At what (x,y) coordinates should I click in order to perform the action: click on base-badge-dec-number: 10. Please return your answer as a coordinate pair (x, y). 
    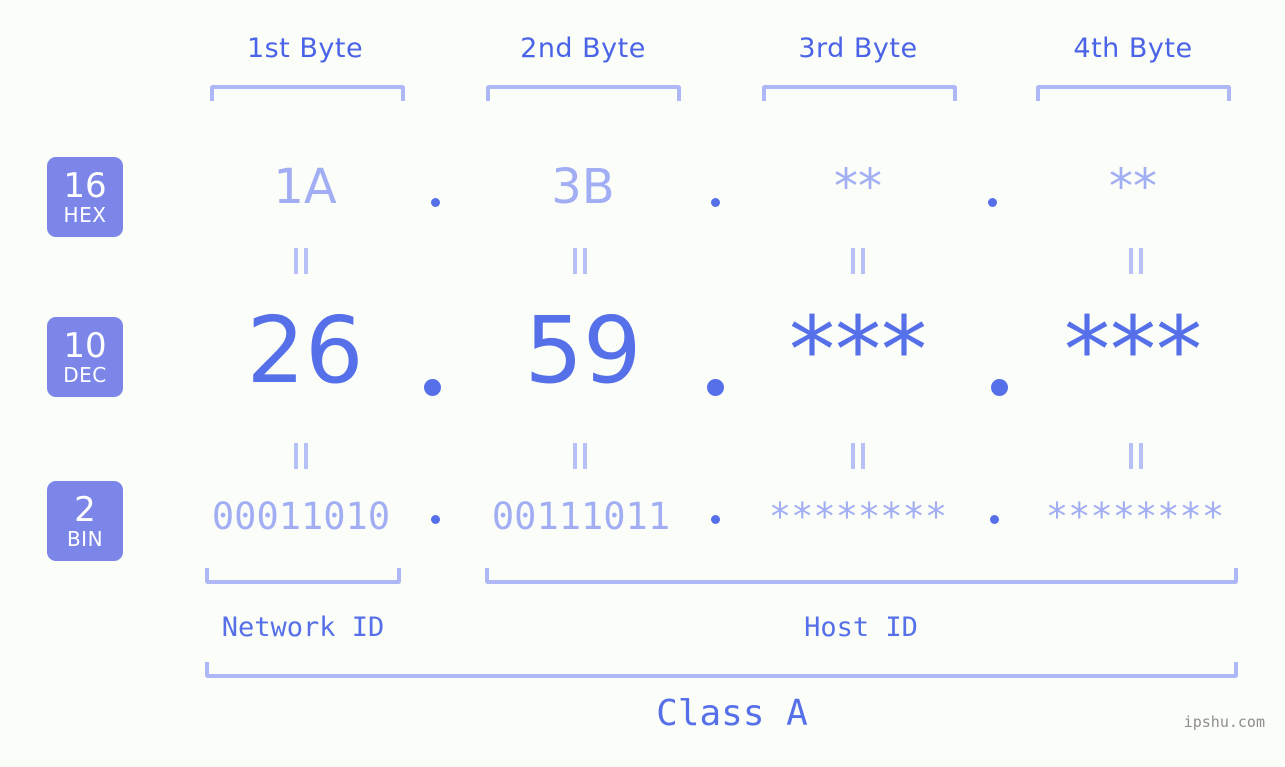
    Looking at the image, I should click on (85, 346).